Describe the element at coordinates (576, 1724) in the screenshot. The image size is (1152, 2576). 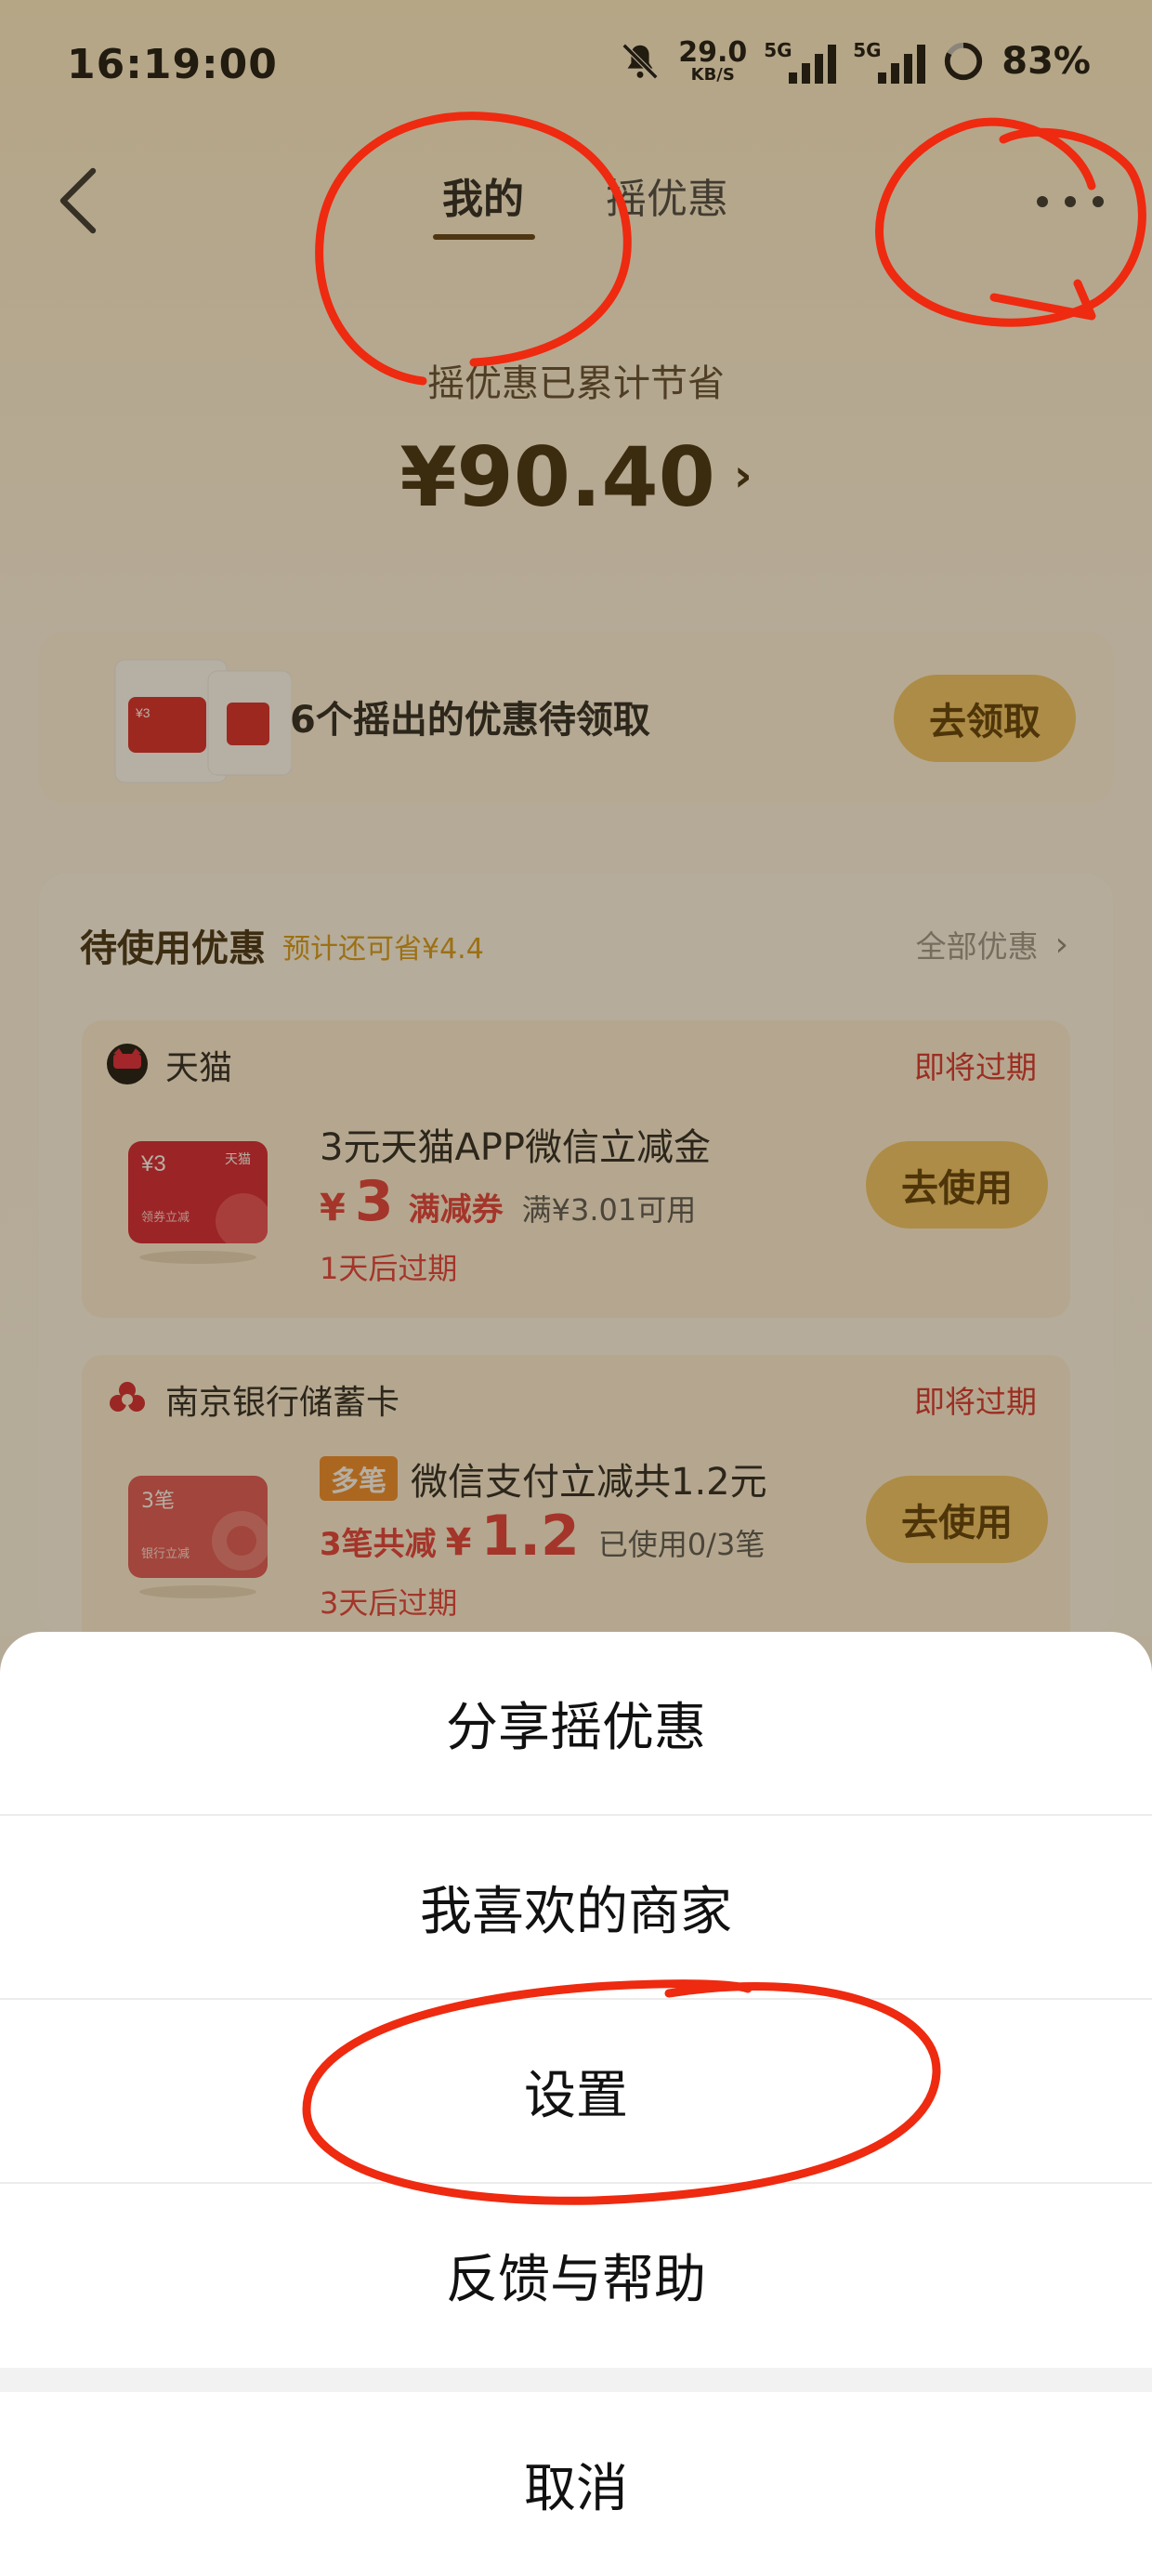
I see `share-shake-deals-option: 分享摇优惠` at that location.